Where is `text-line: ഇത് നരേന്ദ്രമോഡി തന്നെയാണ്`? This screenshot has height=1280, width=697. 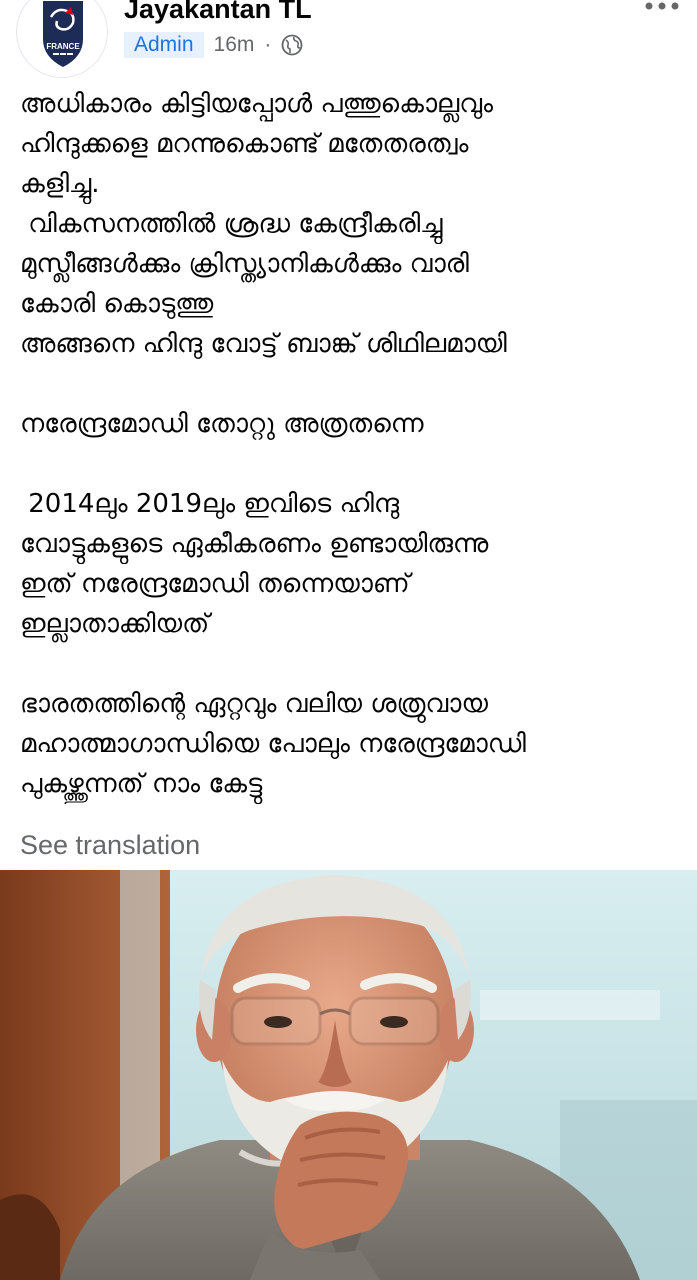 text-line: ഇത് നരേന്ദ്രമോഡി തന്നെയാണ് is located at coordinates (215, 584).